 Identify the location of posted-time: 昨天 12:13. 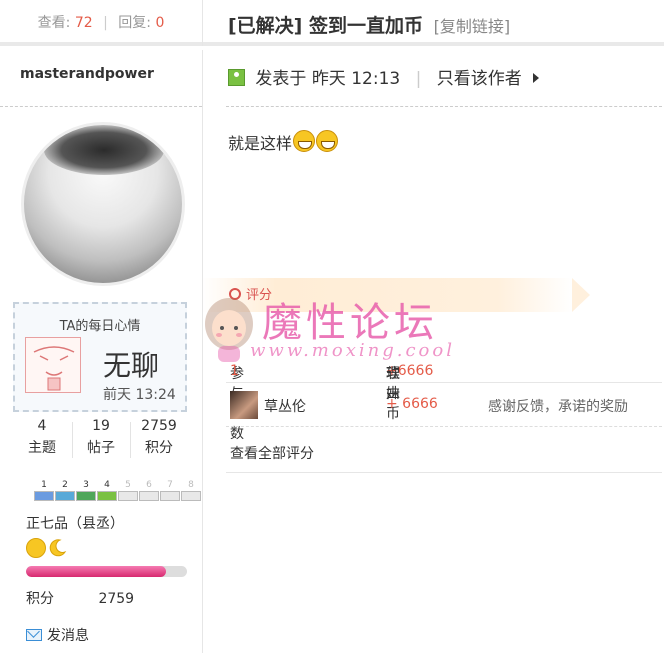
(356, 79).